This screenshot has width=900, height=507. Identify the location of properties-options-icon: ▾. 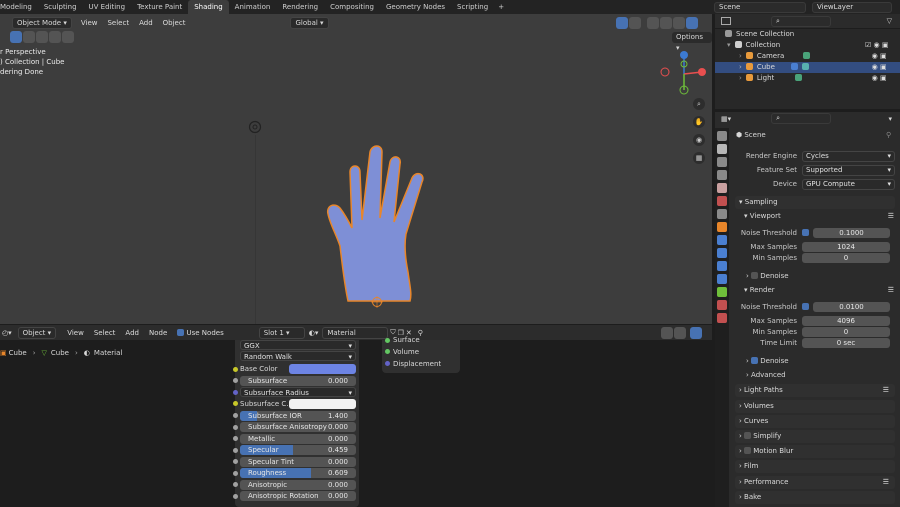
(890, 119).